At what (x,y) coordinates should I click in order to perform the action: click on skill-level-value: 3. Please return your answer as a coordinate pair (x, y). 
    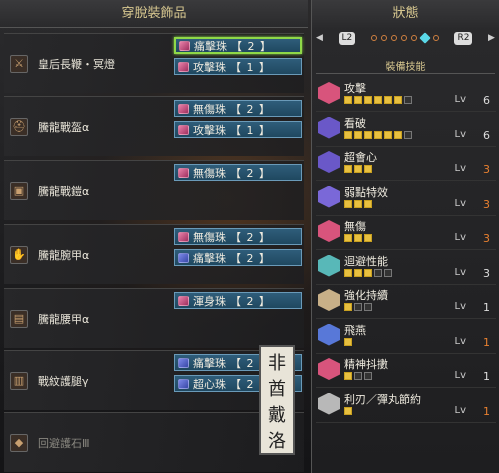
    Looking at the image, I should click on (486, 204).